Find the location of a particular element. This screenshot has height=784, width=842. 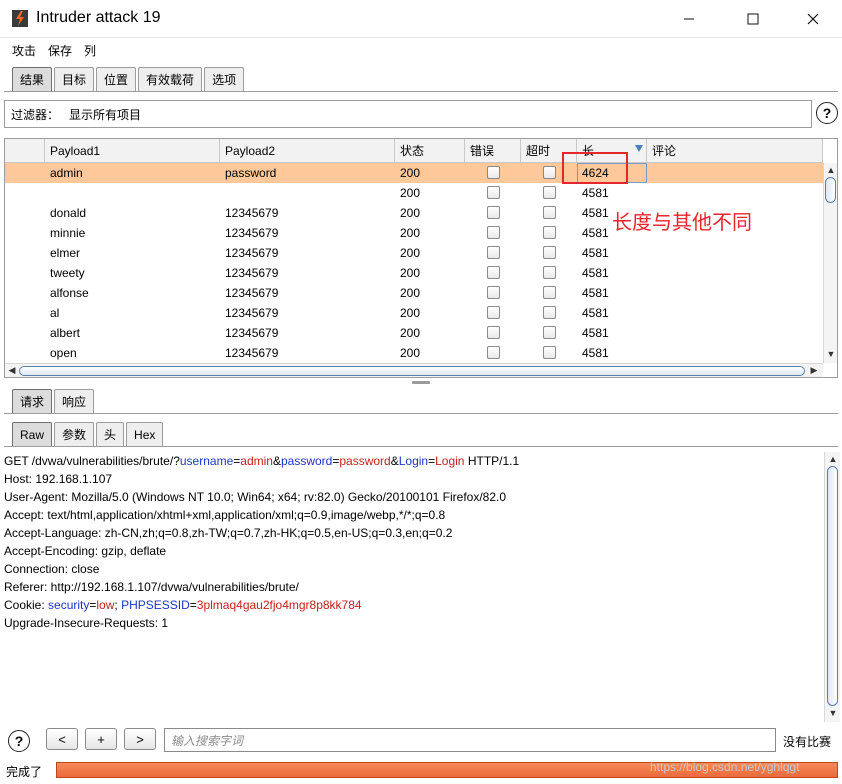

table-row: admin password 200 4624 is located at coordinates (414, 173).